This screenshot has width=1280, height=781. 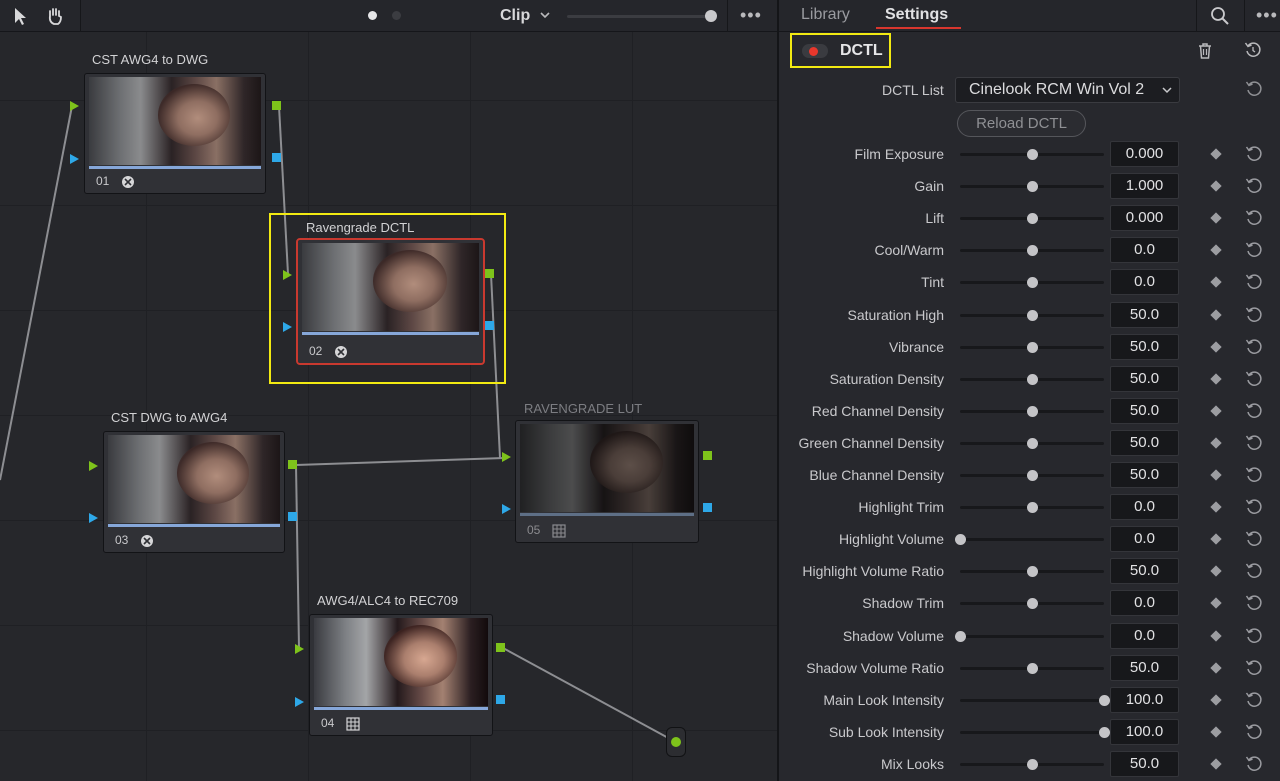 I want to click on node-01: 01, so click(x=175, y=133).